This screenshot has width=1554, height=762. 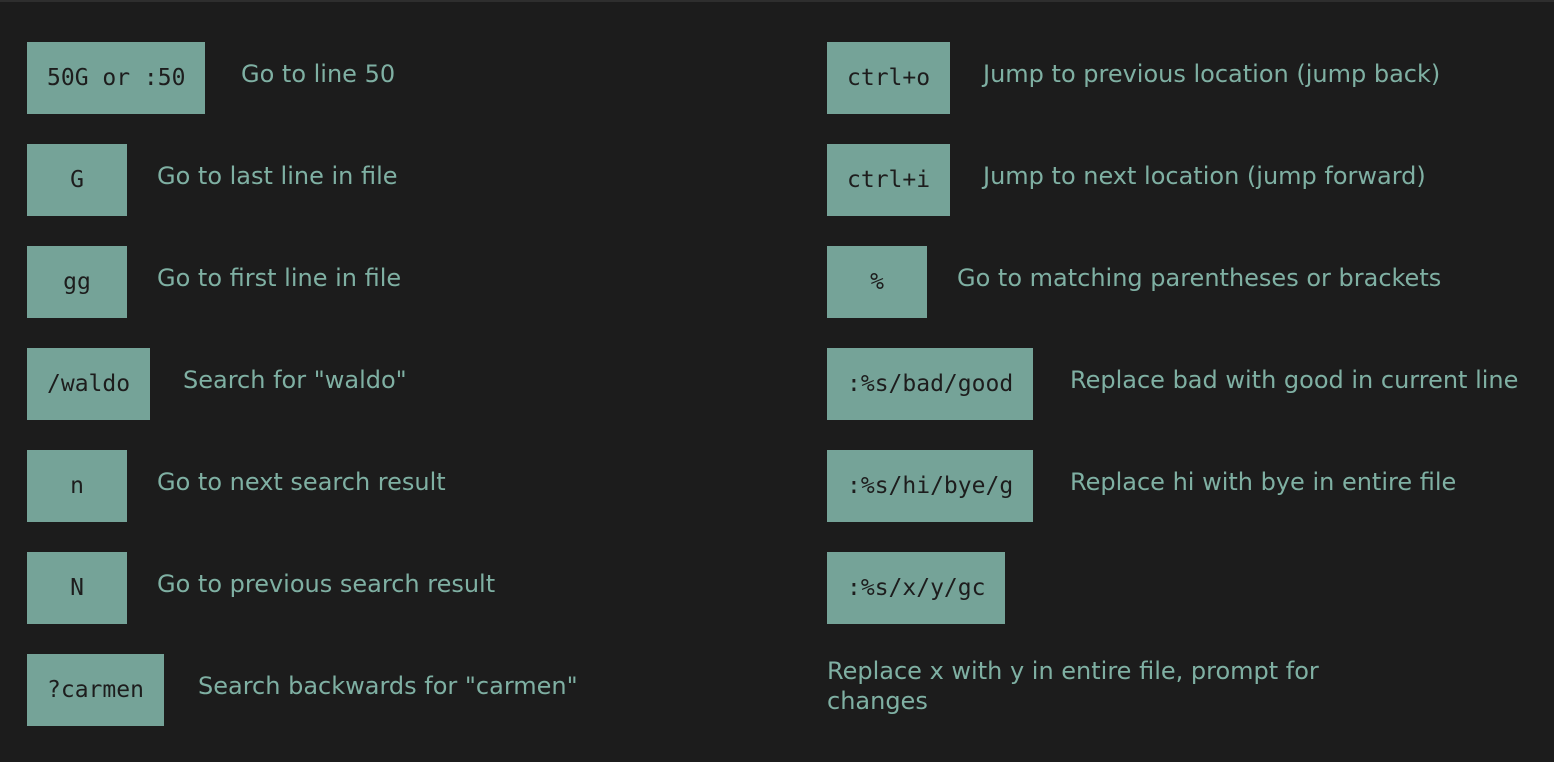 I want to click on shortcut-key: :%s/hi/bye/g, so click(x=930, y=486).